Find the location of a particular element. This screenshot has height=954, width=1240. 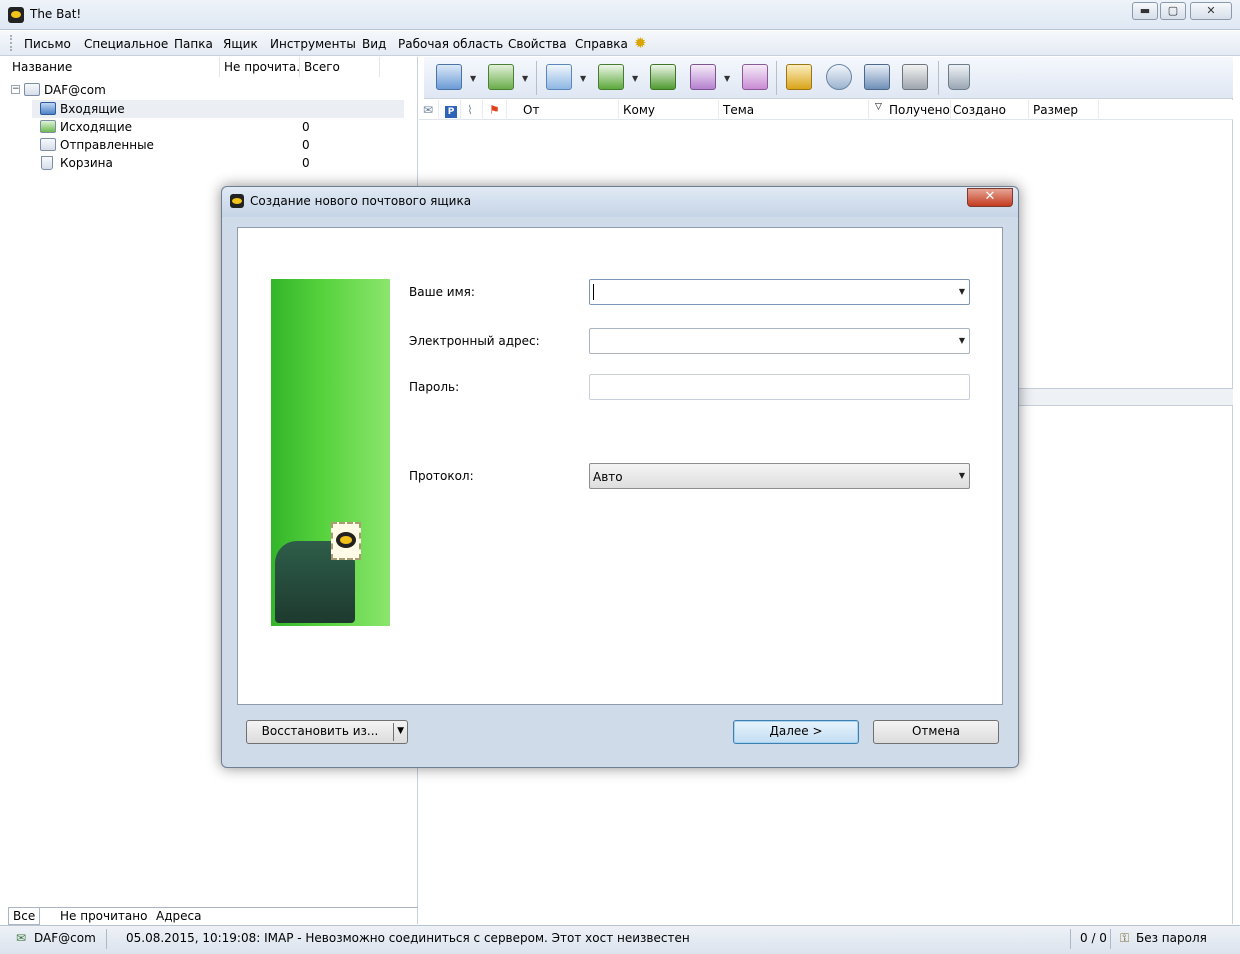

menu-properties: Свойства is located at coordinates (537, 44).